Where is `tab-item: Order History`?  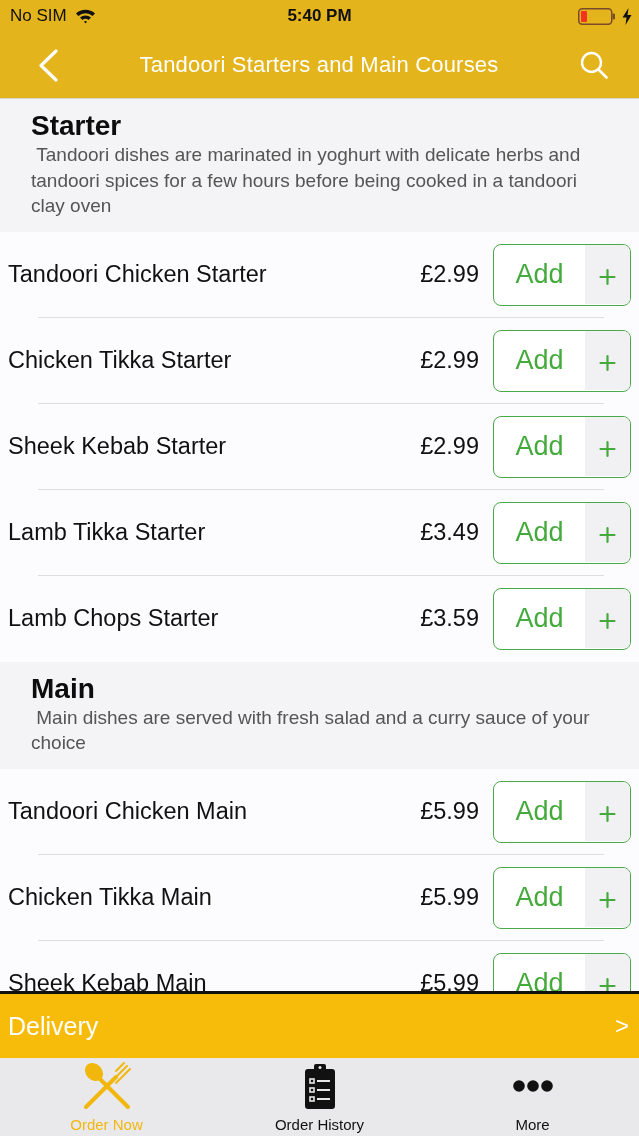 tab-item: Order History is located at coordinates (319, 1097).